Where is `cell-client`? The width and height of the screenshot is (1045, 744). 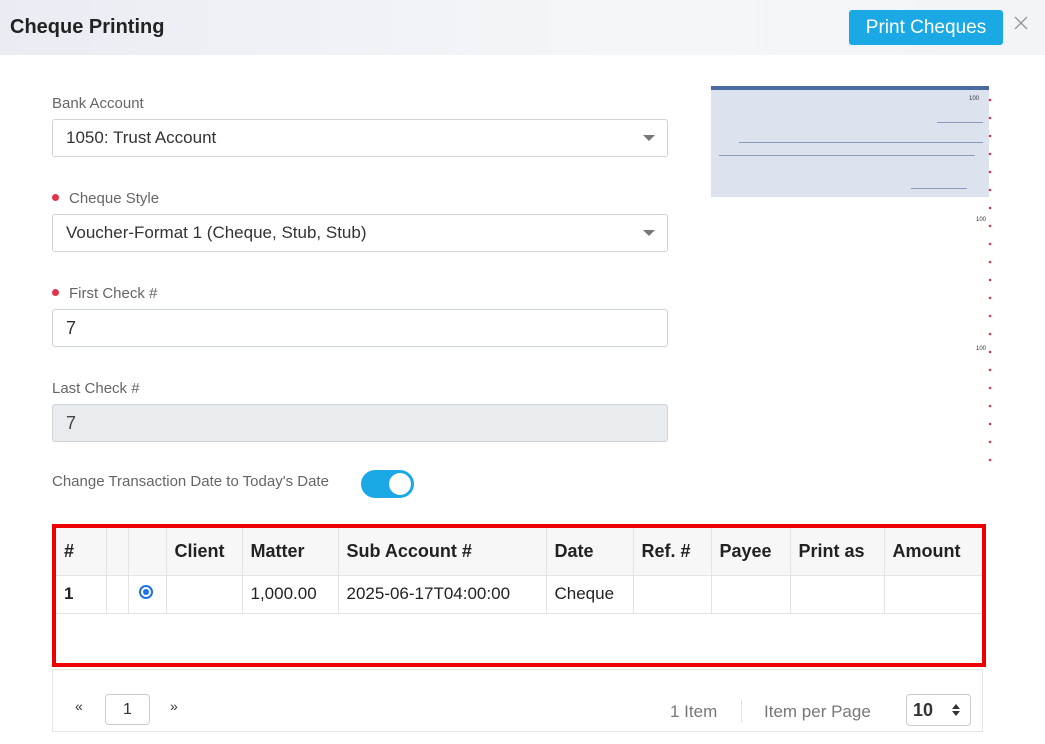 cell-client is located at coordinates (204, 594).